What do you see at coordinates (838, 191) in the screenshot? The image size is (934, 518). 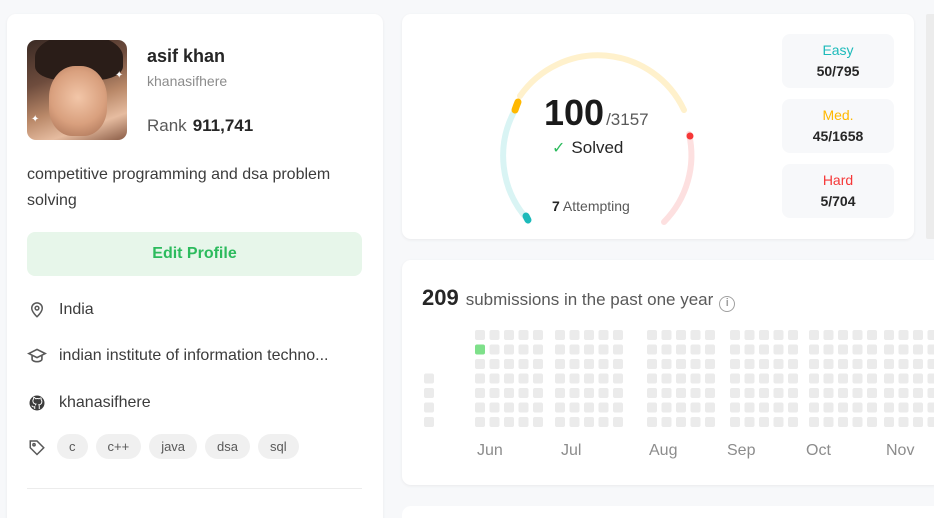 I see `hard-box: Hard 5/704` at bounding box center [838, 191].